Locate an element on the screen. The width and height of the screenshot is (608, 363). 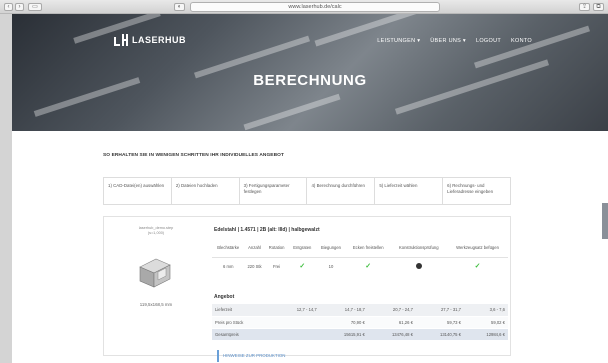
nav-item-konto: KONTO is located at coordinates (521, 41).